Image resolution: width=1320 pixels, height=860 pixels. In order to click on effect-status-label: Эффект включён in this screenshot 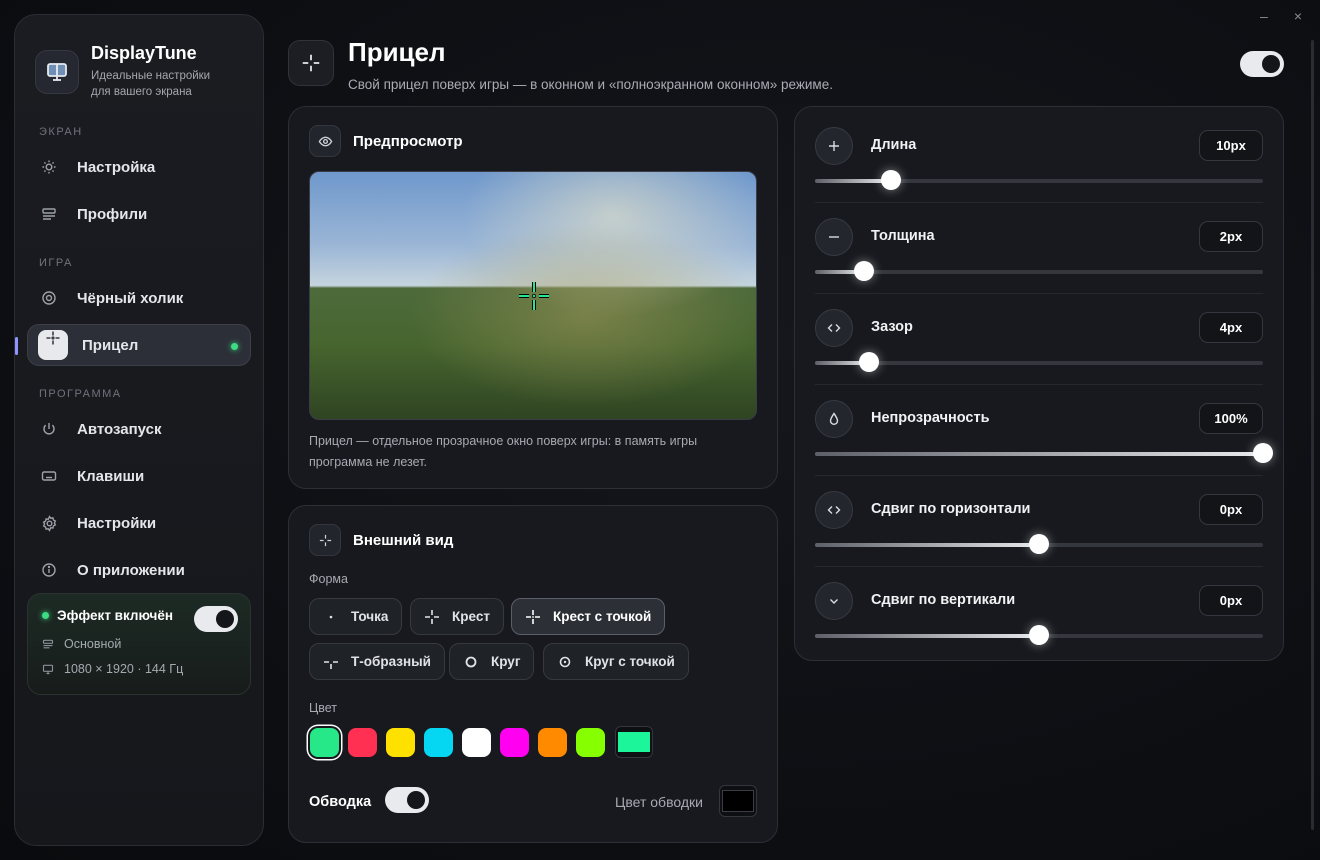, I will do `click(115, 615)`.